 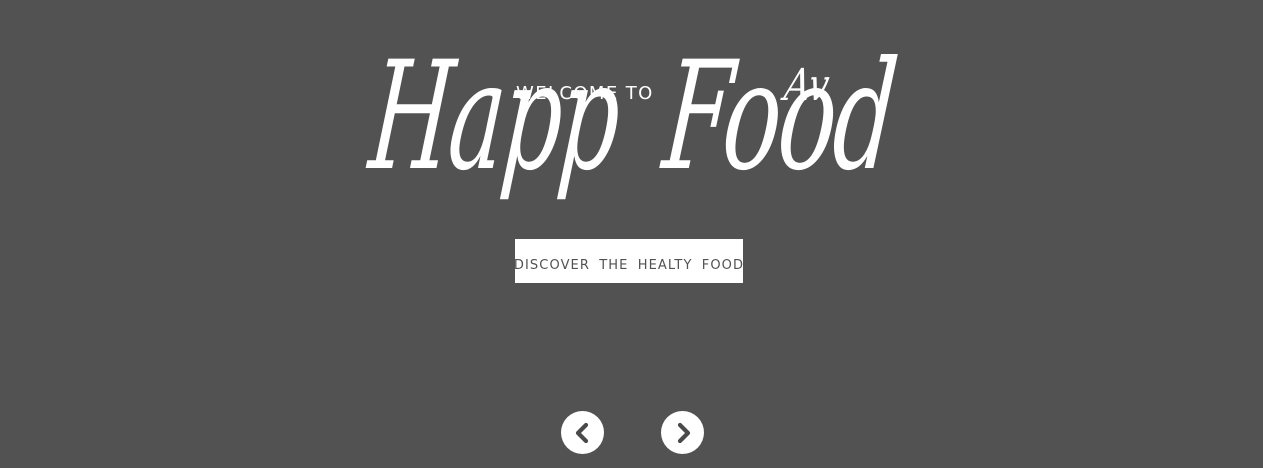 I want to click on discover-button: DISCOVER THE HEALTY FOOD, so click(x=629, y=261).